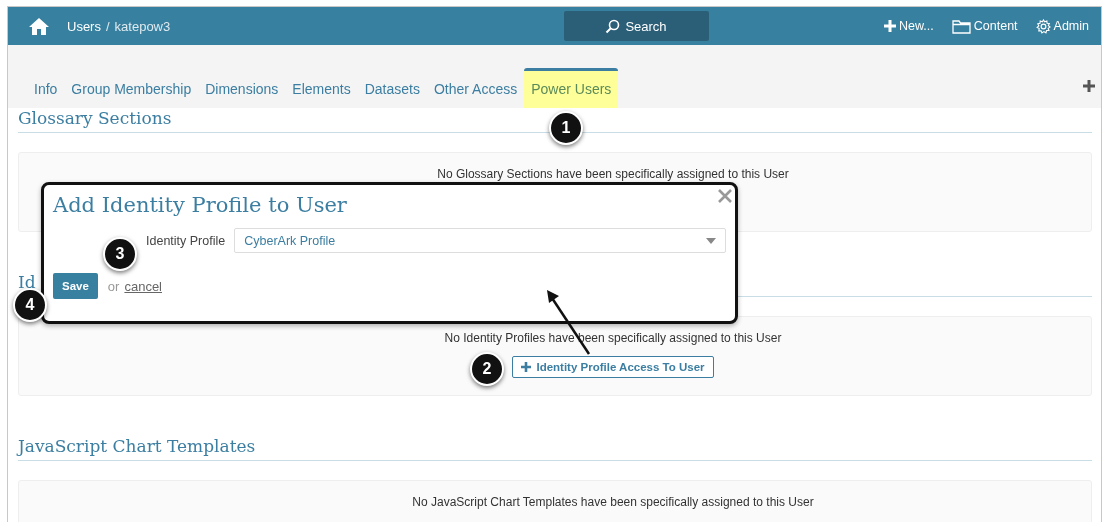  What do you see at coordinates (475, 88) in the screenshot?
I see `tab: Other Access` at bounding box center [475, 88].